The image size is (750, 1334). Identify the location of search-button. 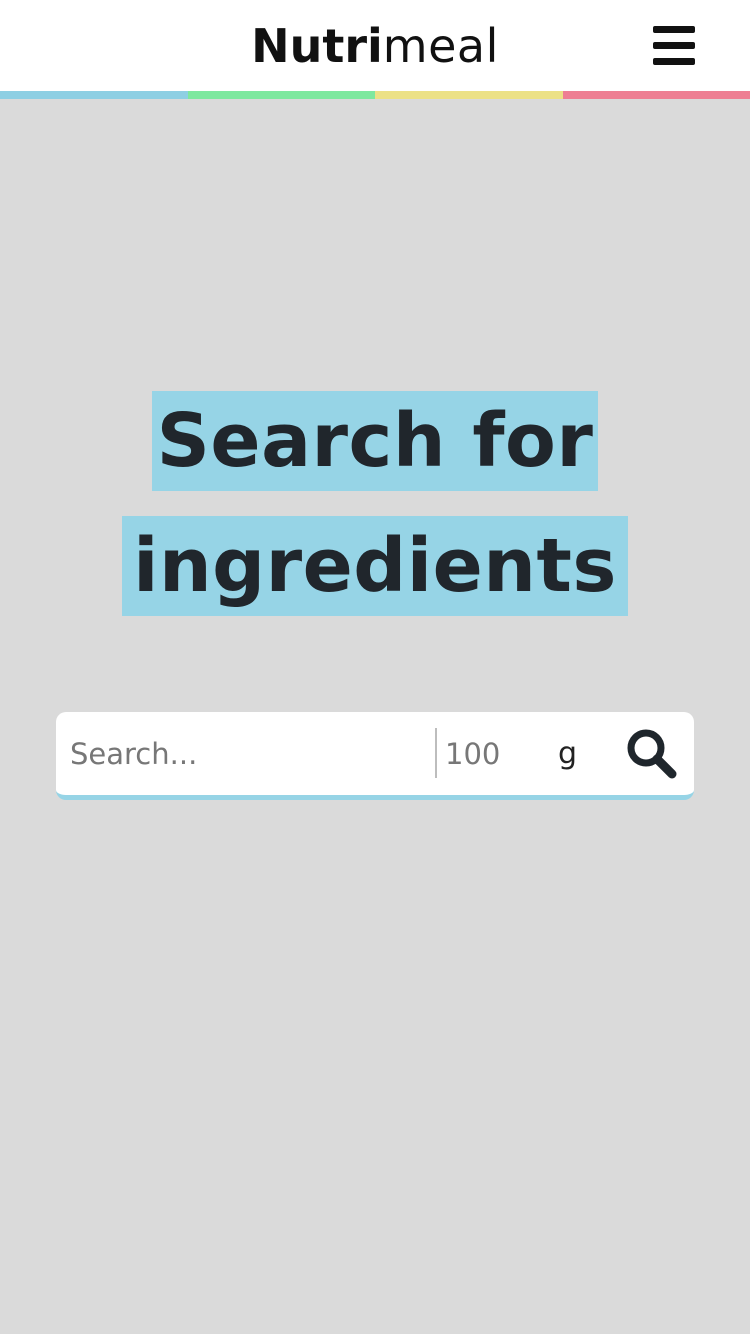
(653, 754).